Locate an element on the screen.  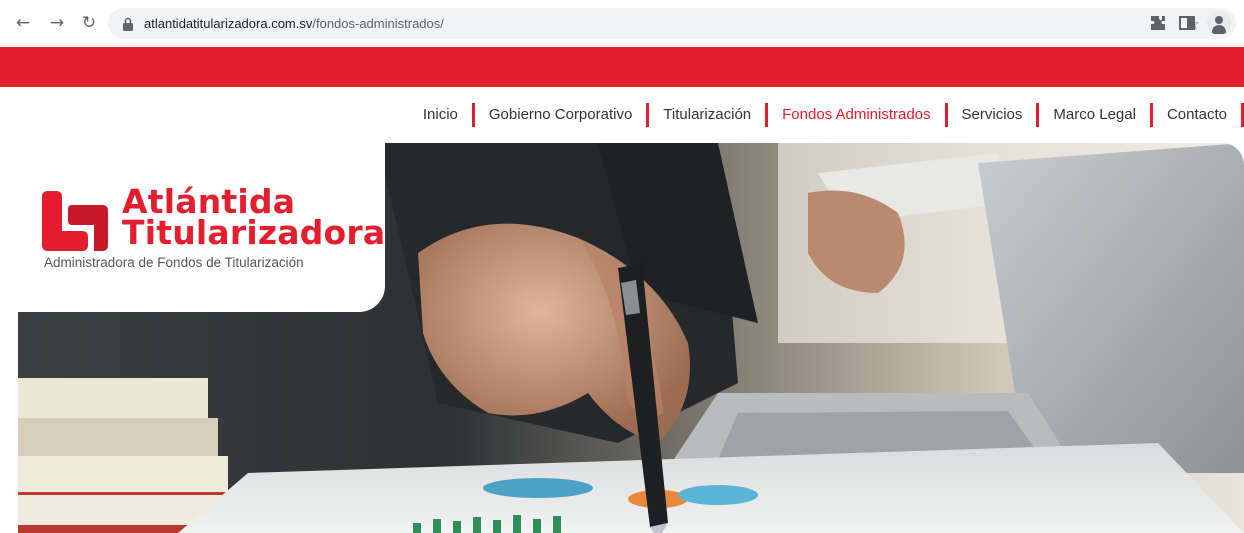
side-panel-icon is located at coordinates (1187, 23).